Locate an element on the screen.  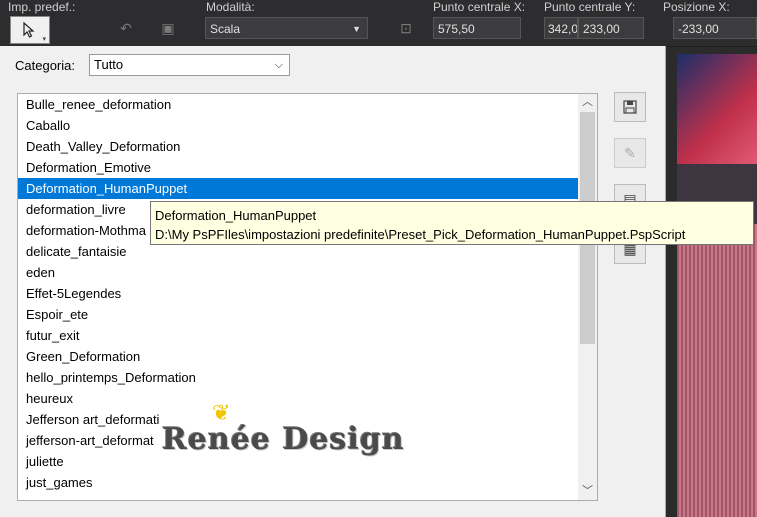
list-item: eden is located at coordinates (307, 272).